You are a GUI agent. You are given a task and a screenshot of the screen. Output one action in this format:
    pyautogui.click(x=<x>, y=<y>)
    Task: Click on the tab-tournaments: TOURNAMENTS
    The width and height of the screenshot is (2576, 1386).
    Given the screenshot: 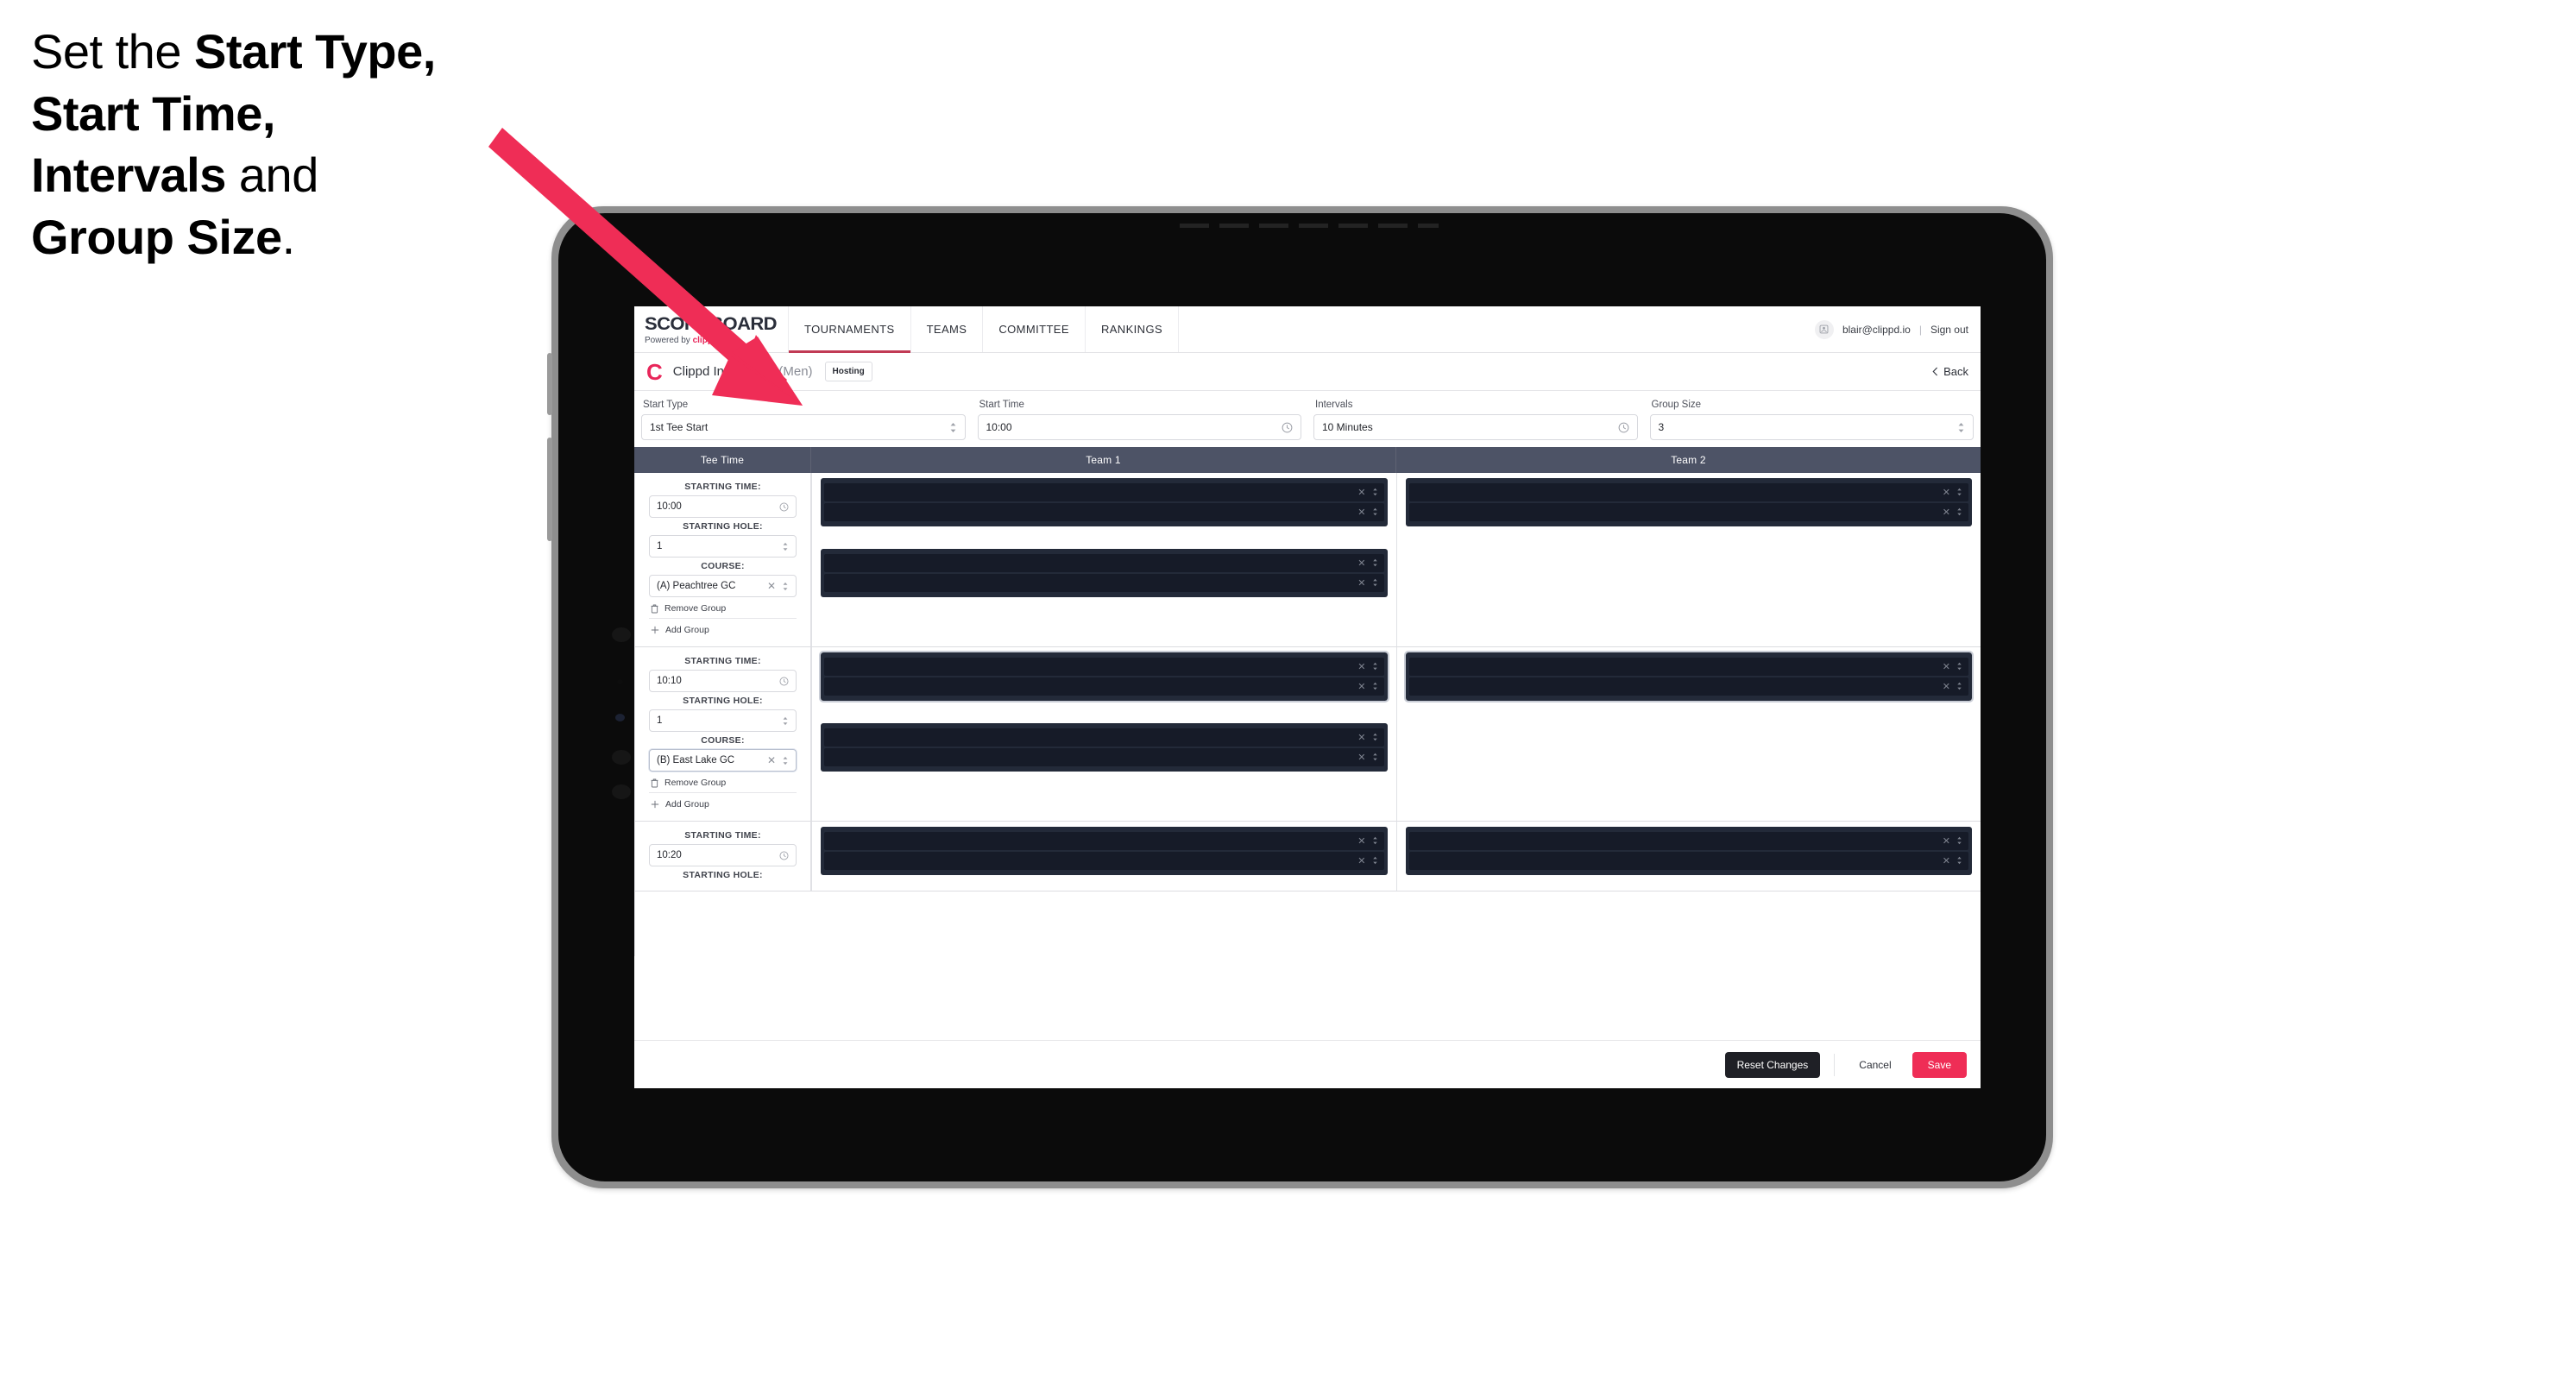 What is the action you would take?
    pyautogui.click(x=849, y=330)
    